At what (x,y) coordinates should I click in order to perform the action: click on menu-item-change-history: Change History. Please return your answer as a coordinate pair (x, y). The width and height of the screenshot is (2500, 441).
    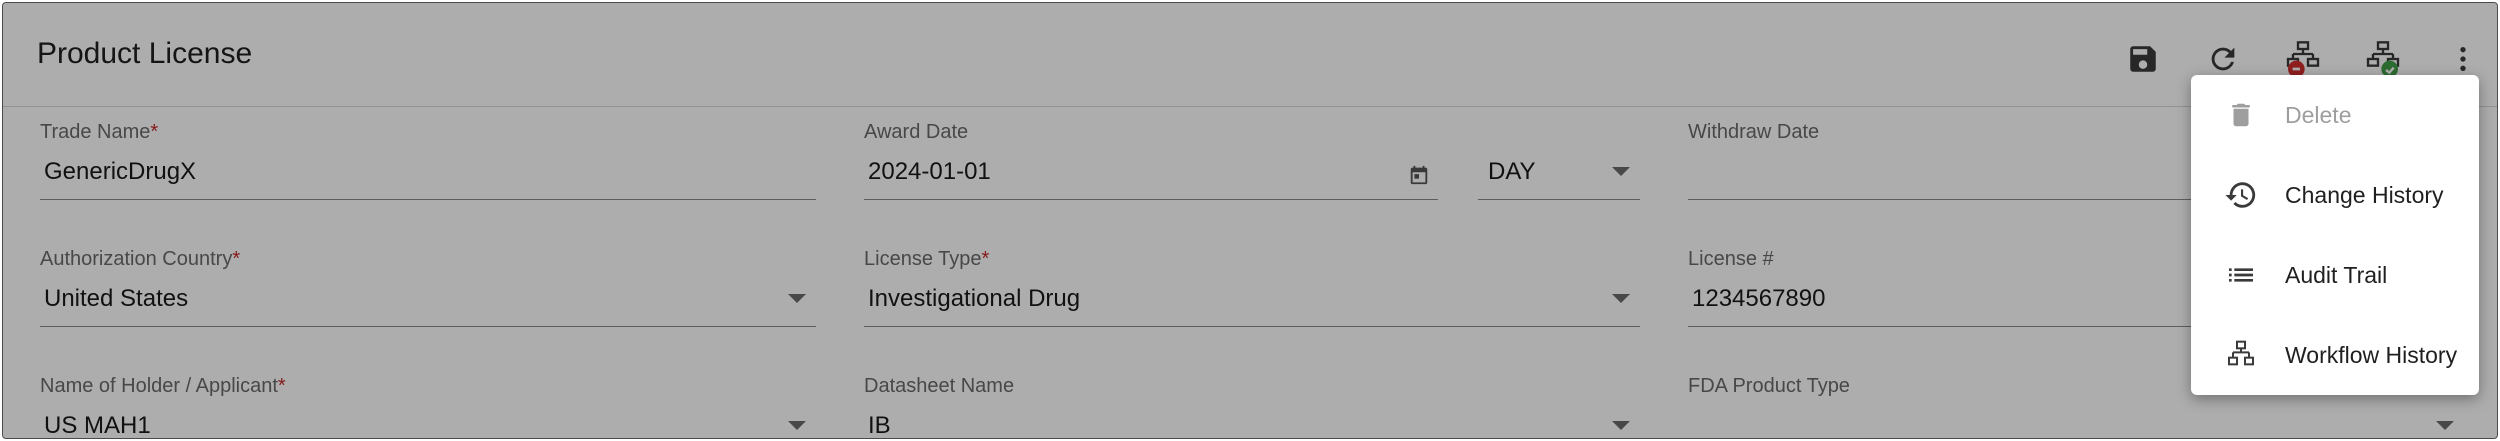
    Looking at the image, I should click on (2336, 195).